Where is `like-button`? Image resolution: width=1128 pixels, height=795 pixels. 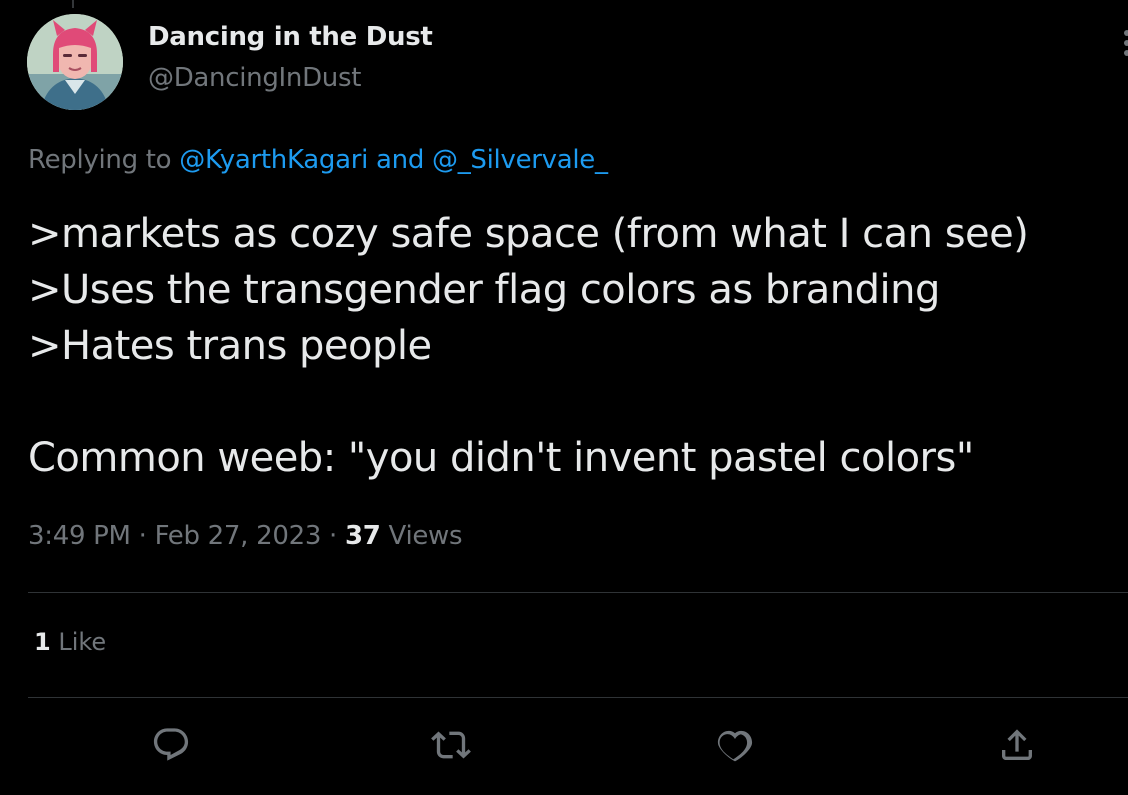
like-button is located at coordinates (735, 745).